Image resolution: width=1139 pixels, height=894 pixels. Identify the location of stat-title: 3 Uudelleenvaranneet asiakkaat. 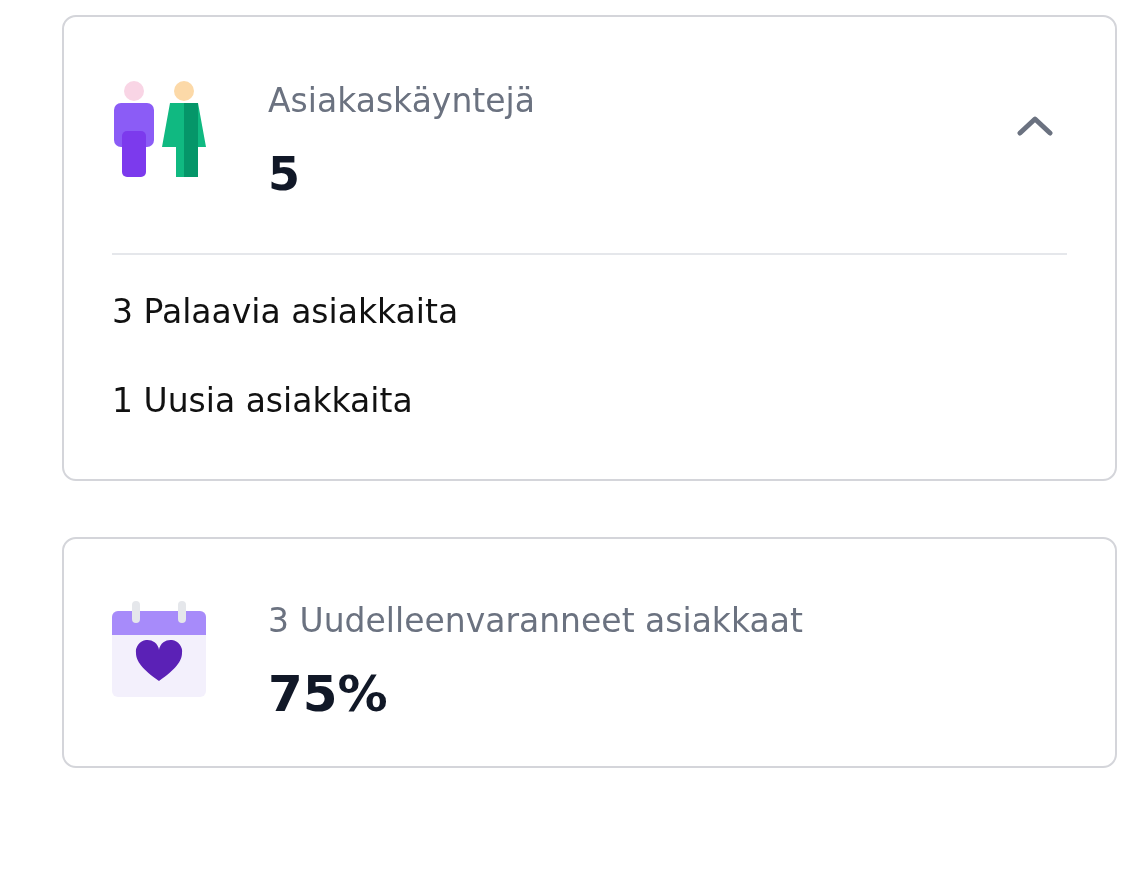
(536, 620).